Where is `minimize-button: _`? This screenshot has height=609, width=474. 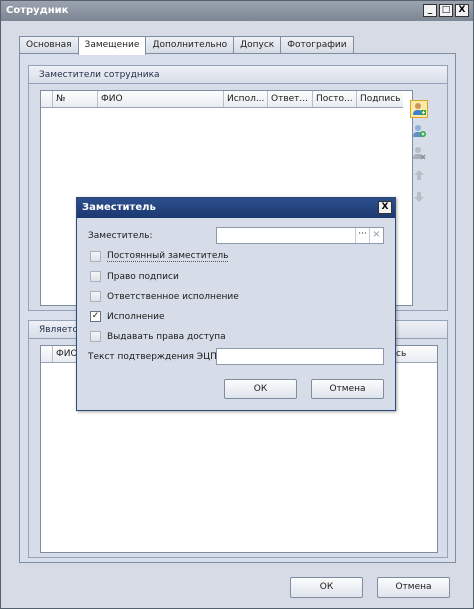
minimize-button: _ is located at coordinates (430, 10).